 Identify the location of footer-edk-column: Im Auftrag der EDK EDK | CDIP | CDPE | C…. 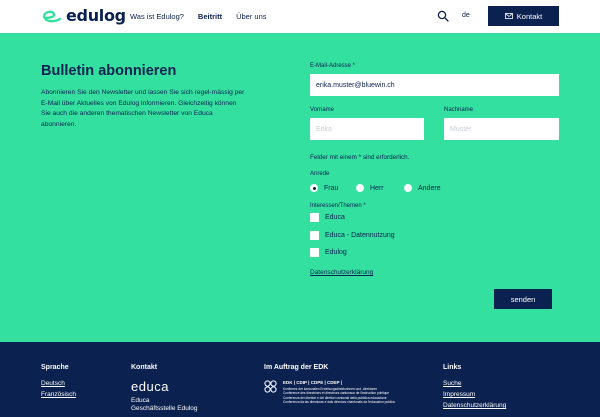
(329, 384).